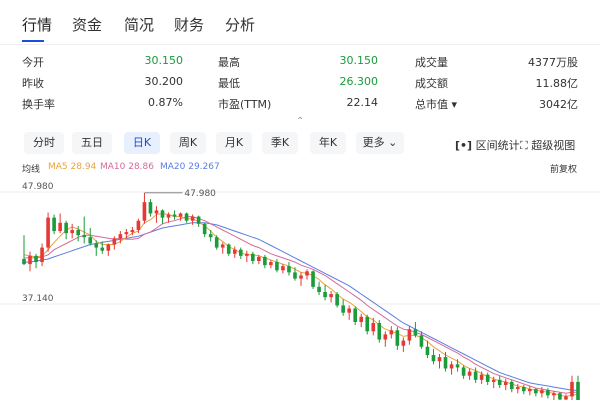 This screenshot has height=400, width=600. Describe the element at coordinates (487, 145) in the screenshot. I see `range-stats-button: [•] 区间统计` at that location.